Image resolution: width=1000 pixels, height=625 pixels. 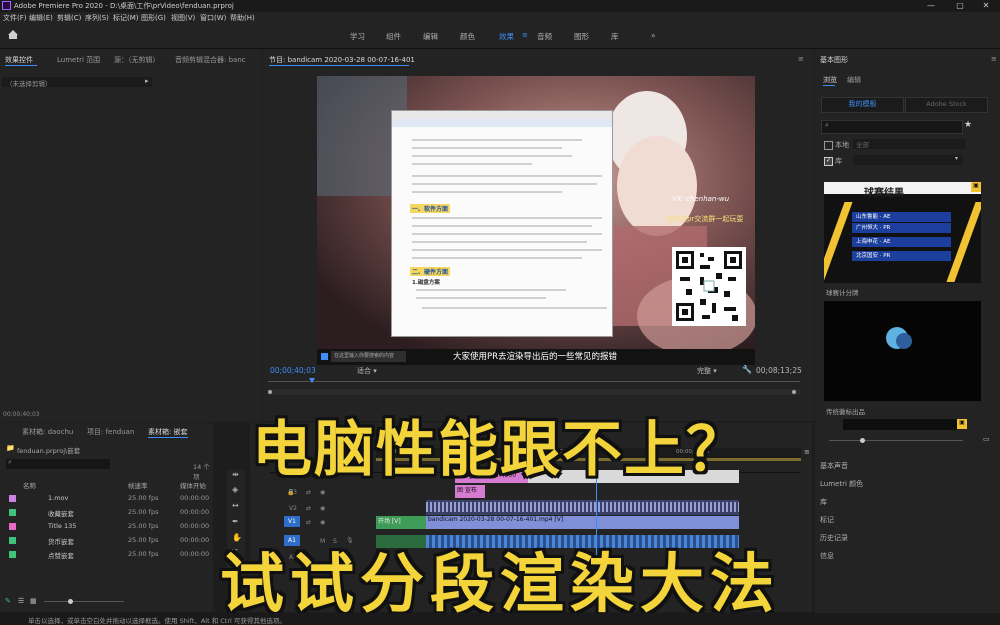 What do you see at coordinates (582, 522) in the screenshot?
I see `clip-v1-main: bandicam 2020-03-28 00-07-16-401.mp4 [V]` at bounding box center [582, 522].